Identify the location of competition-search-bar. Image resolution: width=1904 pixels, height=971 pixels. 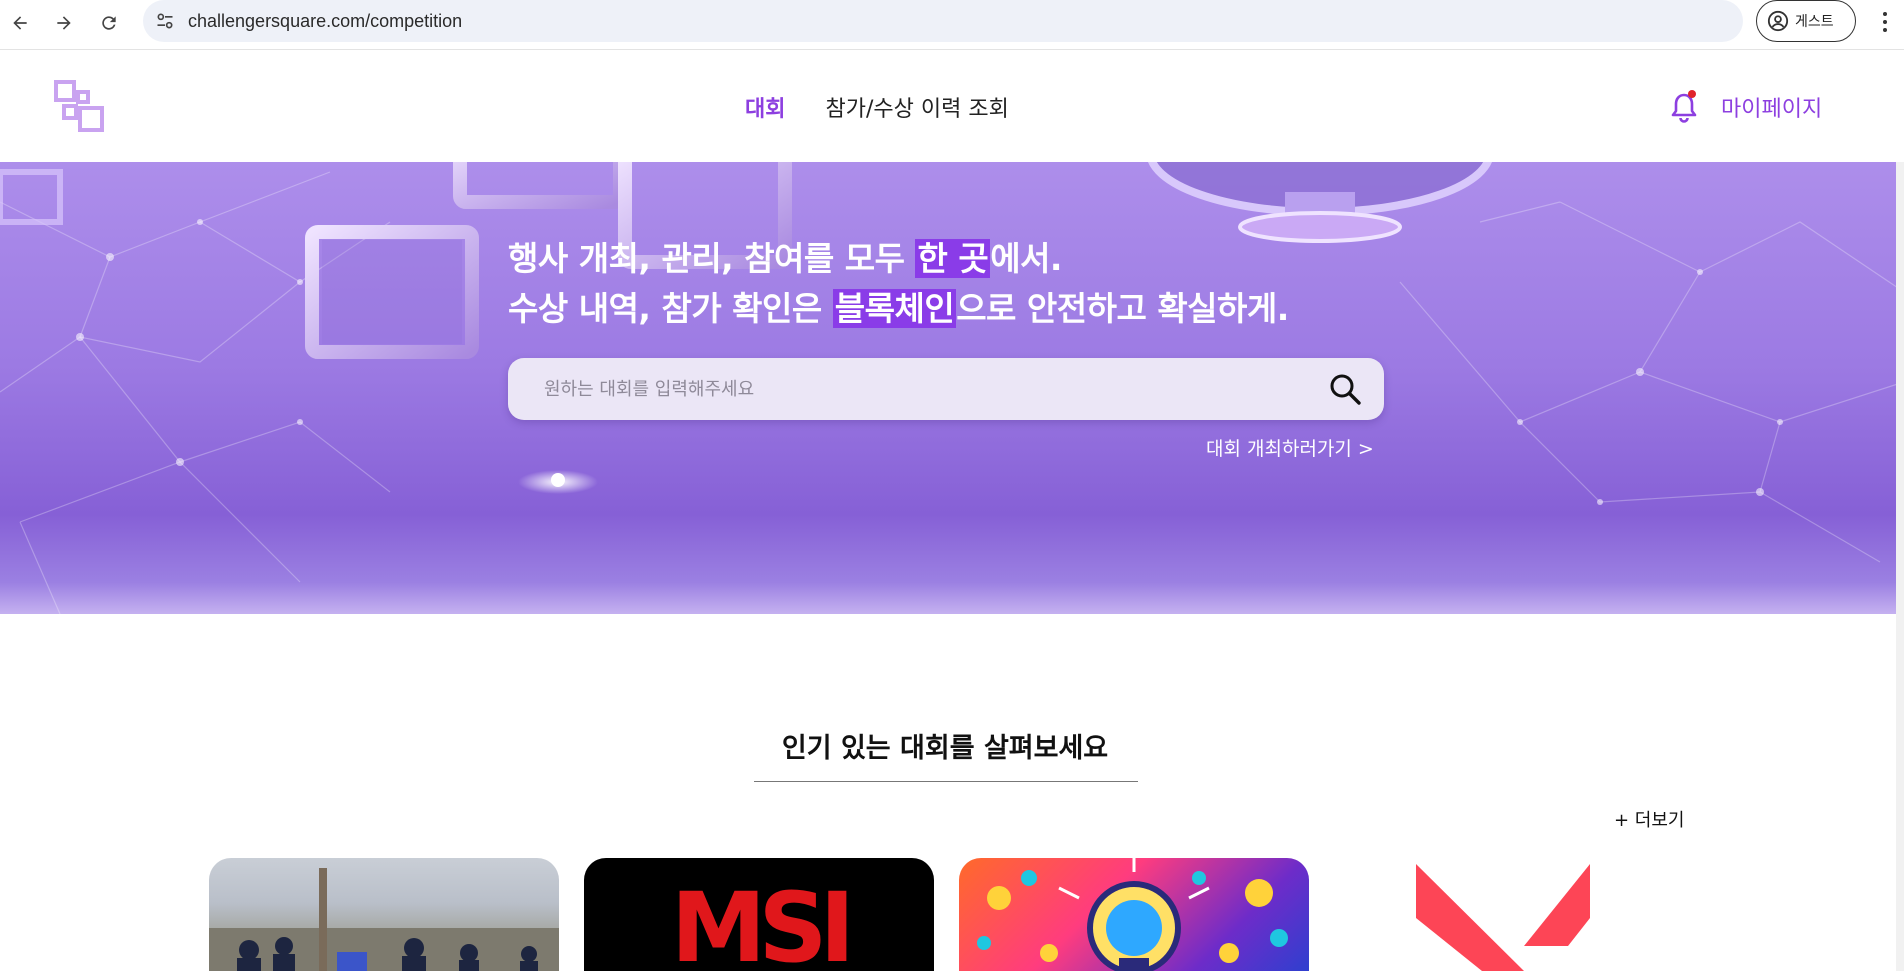
(946, 389).